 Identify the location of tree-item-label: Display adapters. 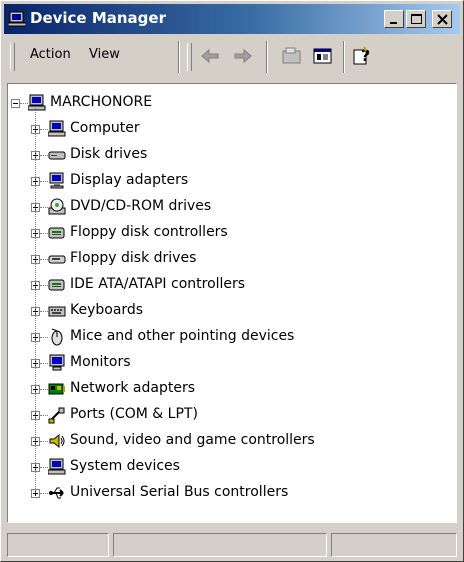
(129, 180).